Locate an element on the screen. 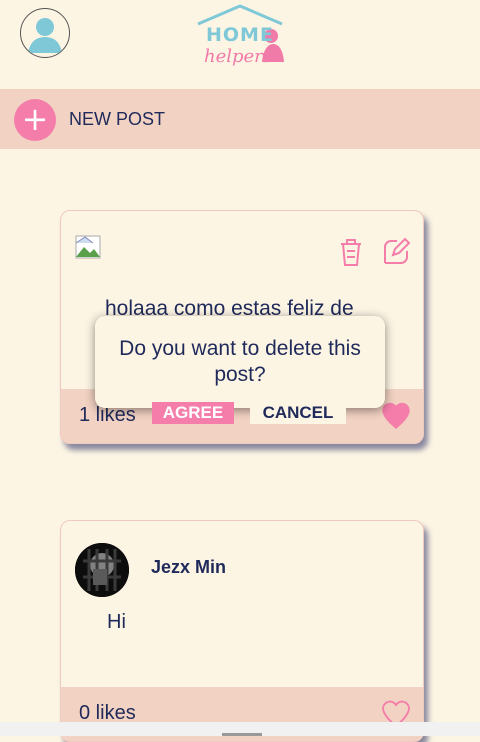  author-avatar is located at coordinates (102, 570).